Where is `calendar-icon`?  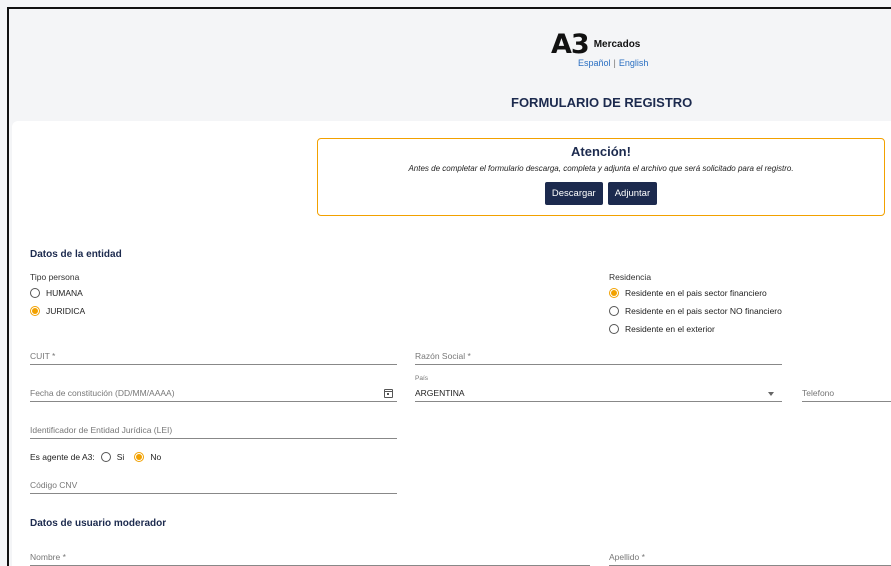 calendar-icon is located at coordinates (388, 393).